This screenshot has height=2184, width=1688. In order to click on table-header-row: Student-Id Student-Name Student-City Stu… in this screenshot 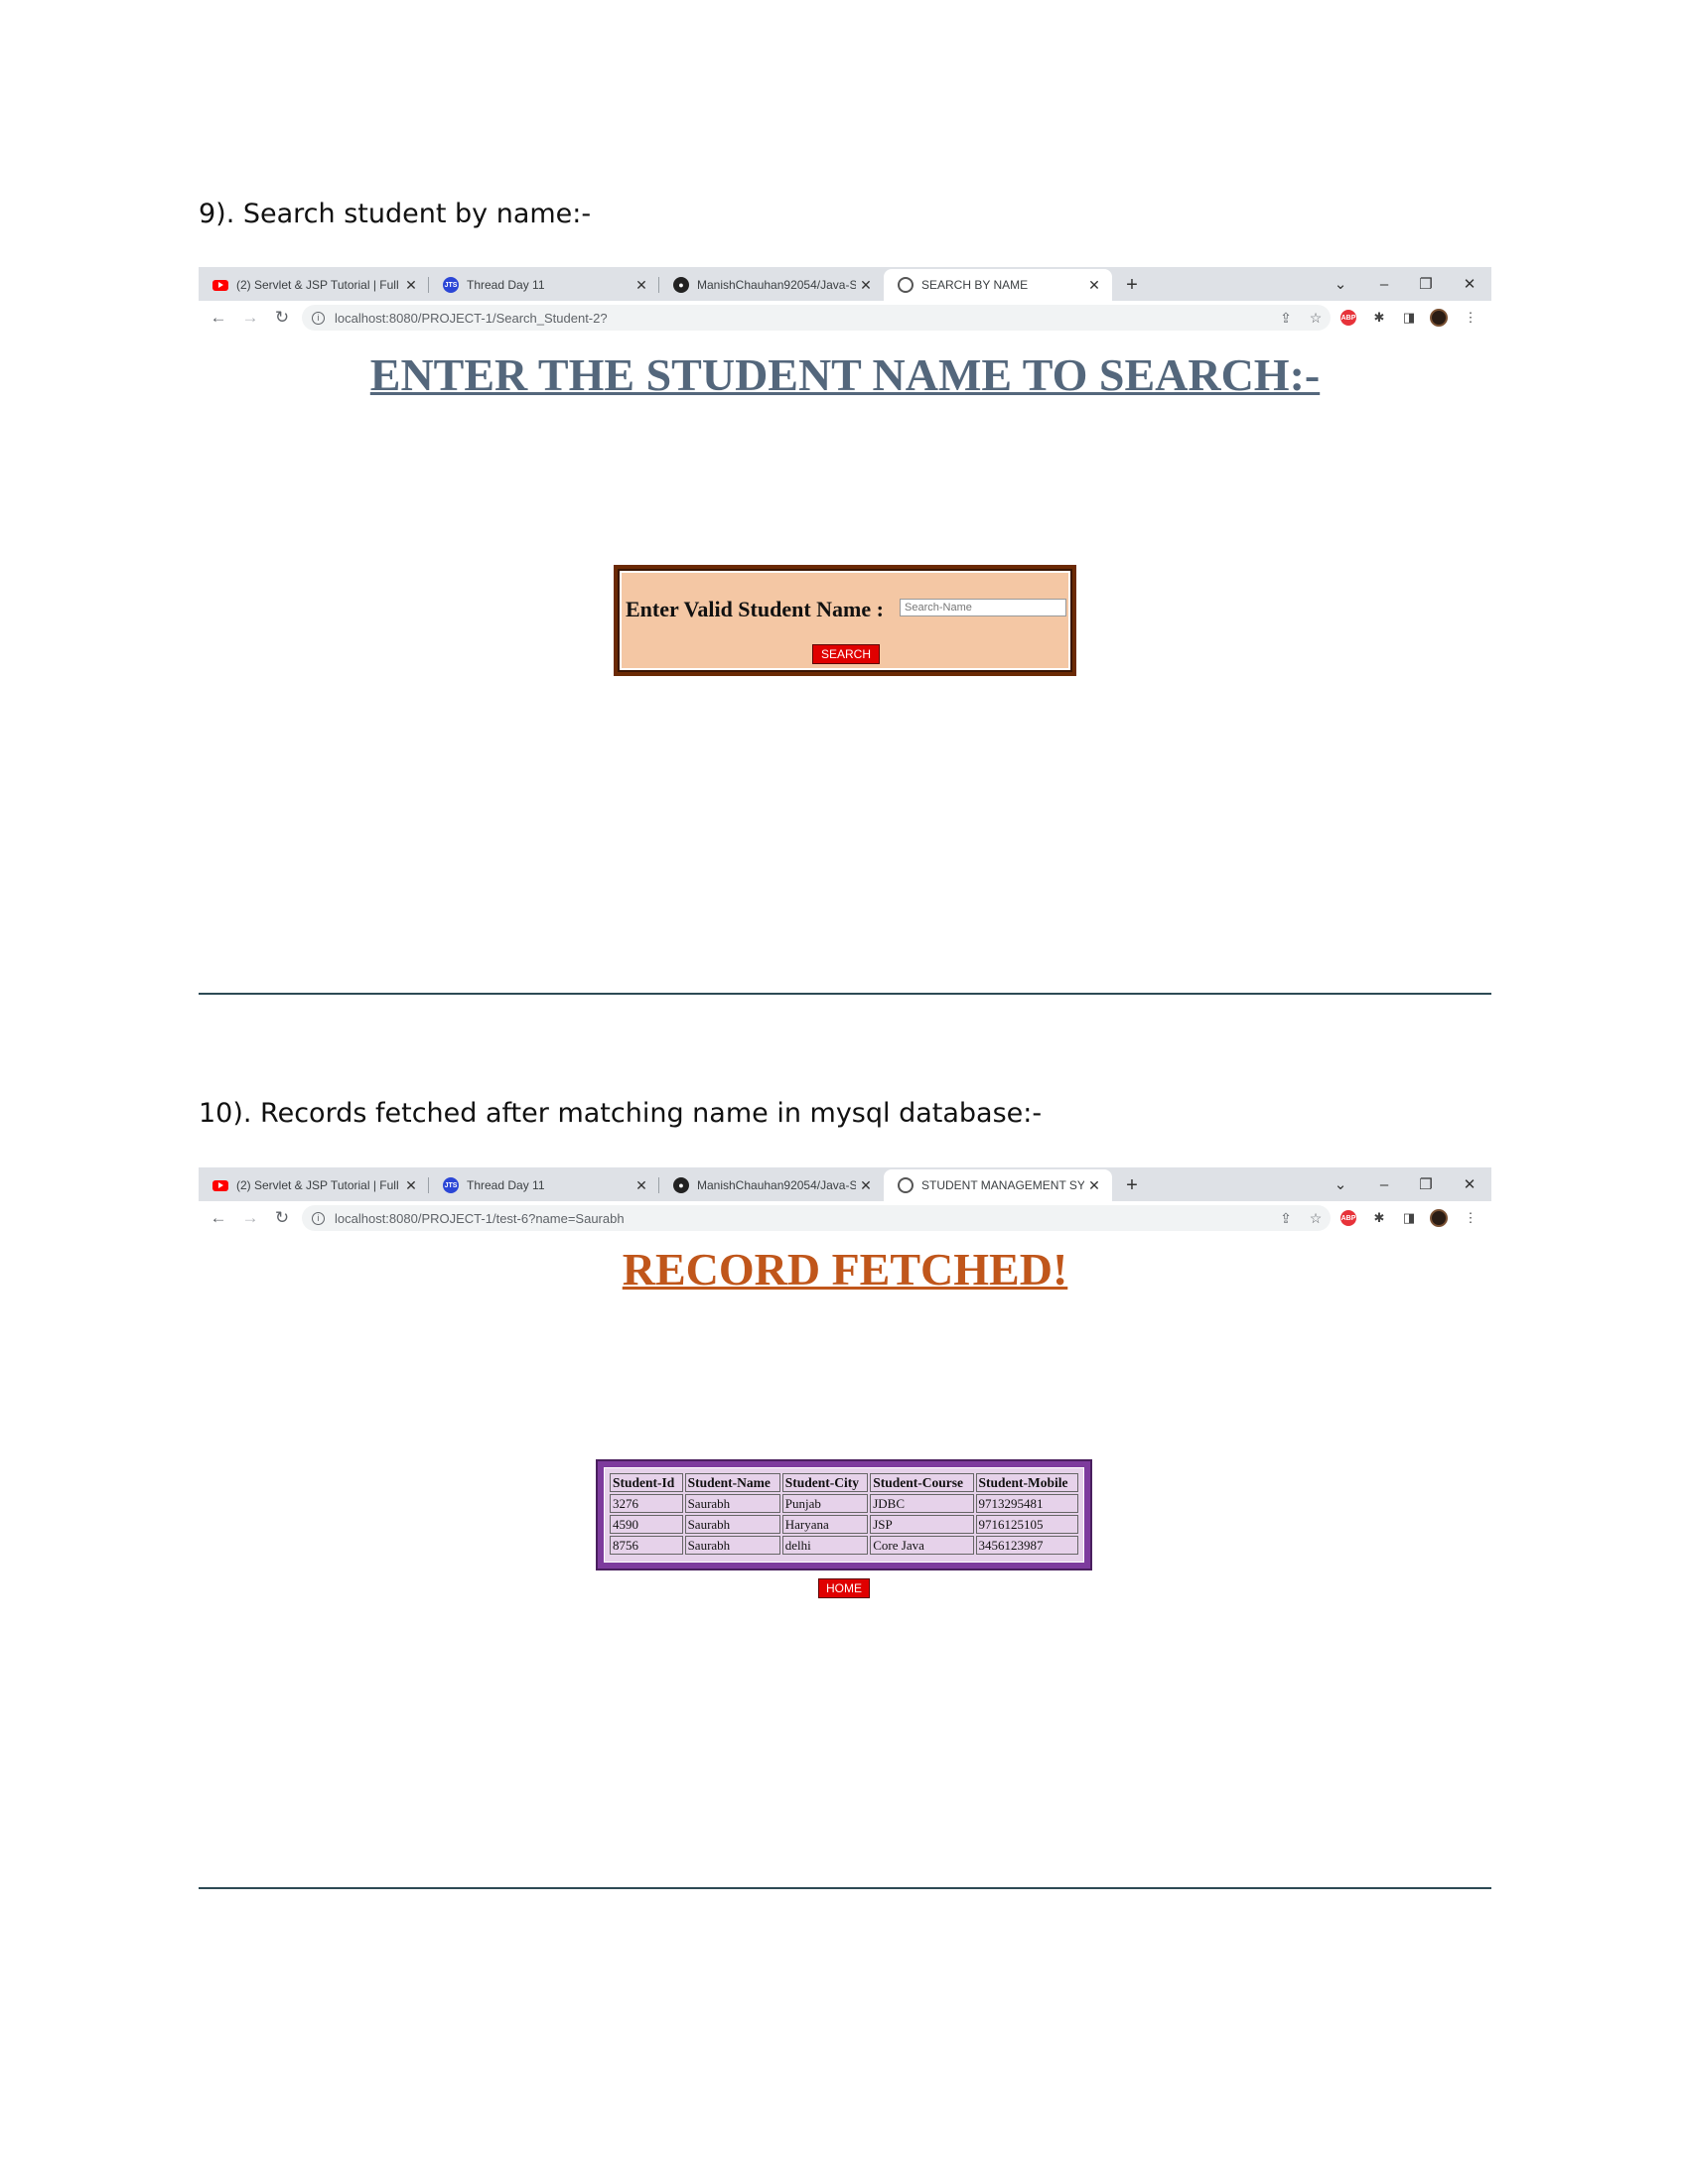, I will do `click(844, 1482)`.